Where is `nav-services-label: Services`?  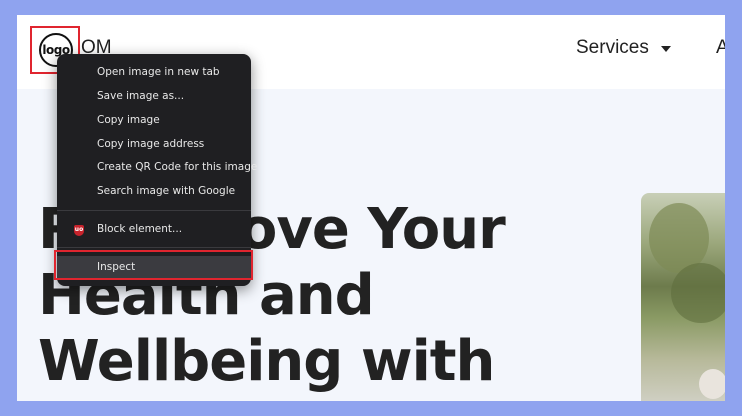
nav-services-label: Services is located at coordinates (612, 47).